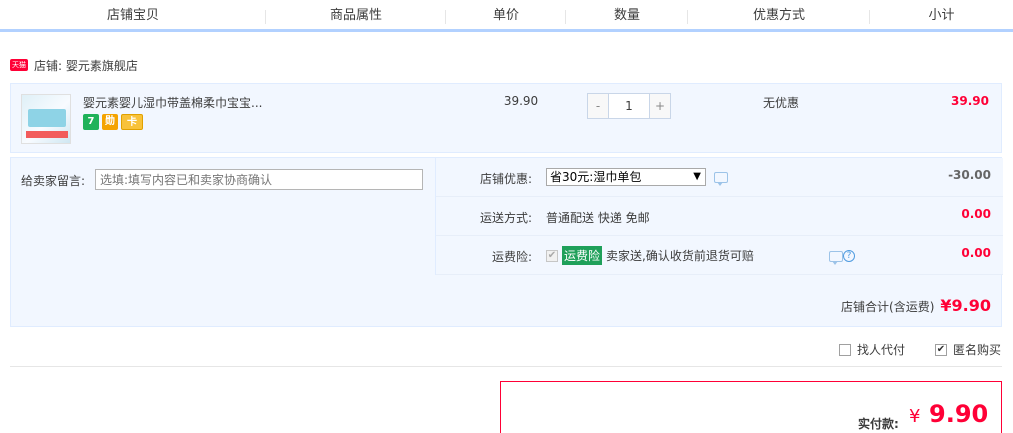 Image resolution: width=1013 pixels, height=433 pixels. Describe the element at coordinates (976, 350) in the screenshot. I see `anonymous-label: 匿名购买` at that location.